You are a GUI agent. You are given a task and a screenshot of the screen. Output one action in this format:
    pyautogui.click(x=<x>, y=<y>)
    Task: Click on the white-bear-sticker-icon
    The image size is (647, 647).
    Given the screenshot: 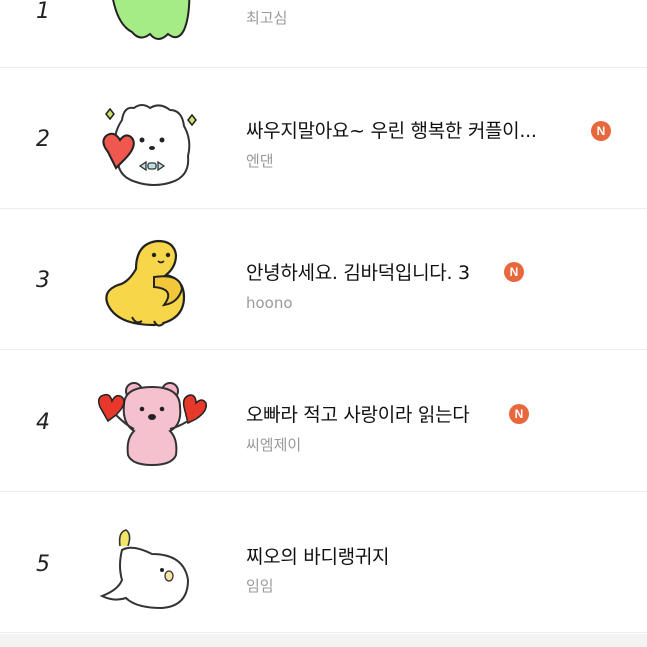 What is the action you would take?
    pyautogui.click(x=149, y=145)
    